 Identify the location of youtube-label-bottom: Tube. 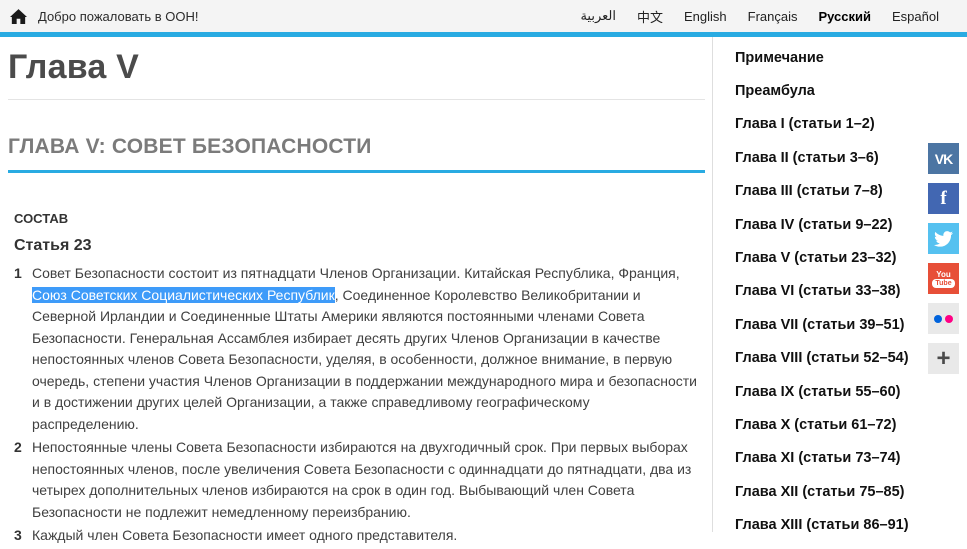
(943, 283).